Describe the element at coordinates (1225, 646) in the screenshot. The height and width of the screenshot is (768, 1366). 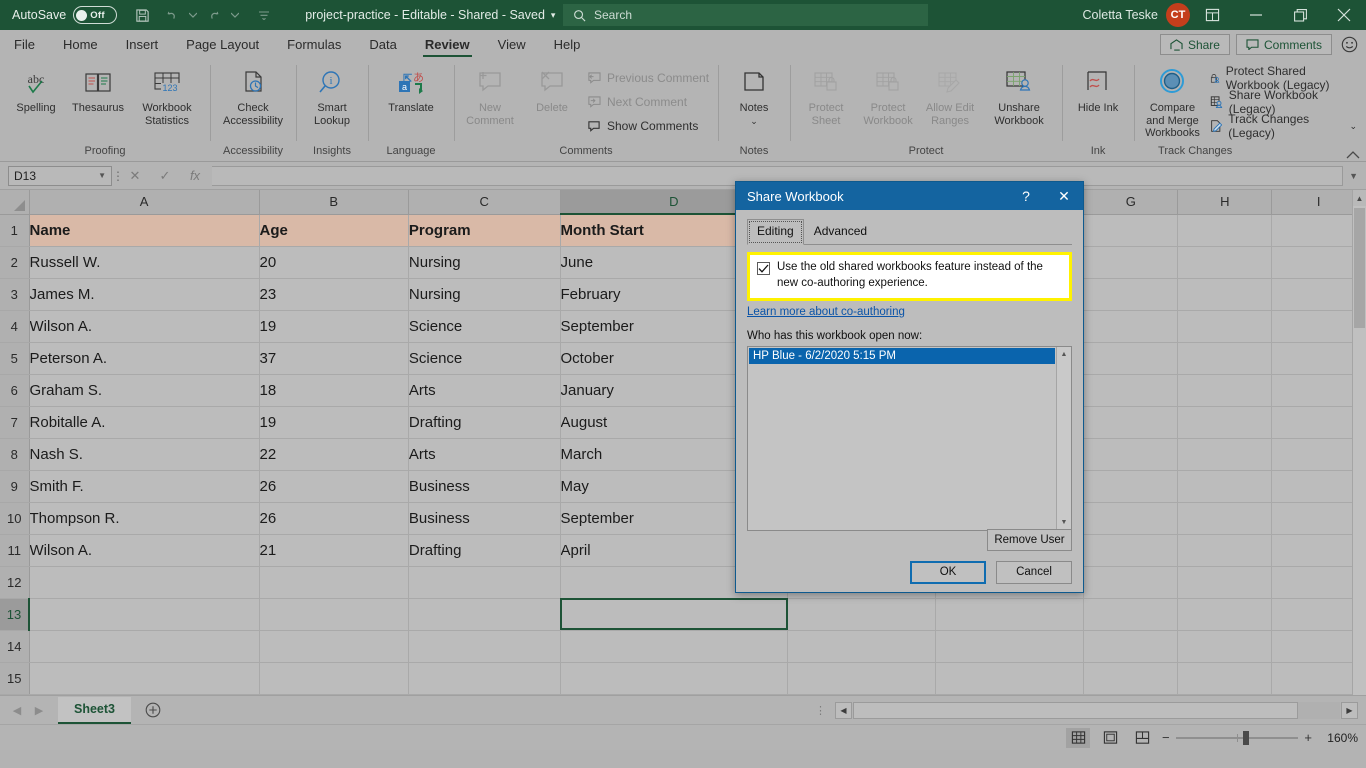
I see `cell-H14` at that location.